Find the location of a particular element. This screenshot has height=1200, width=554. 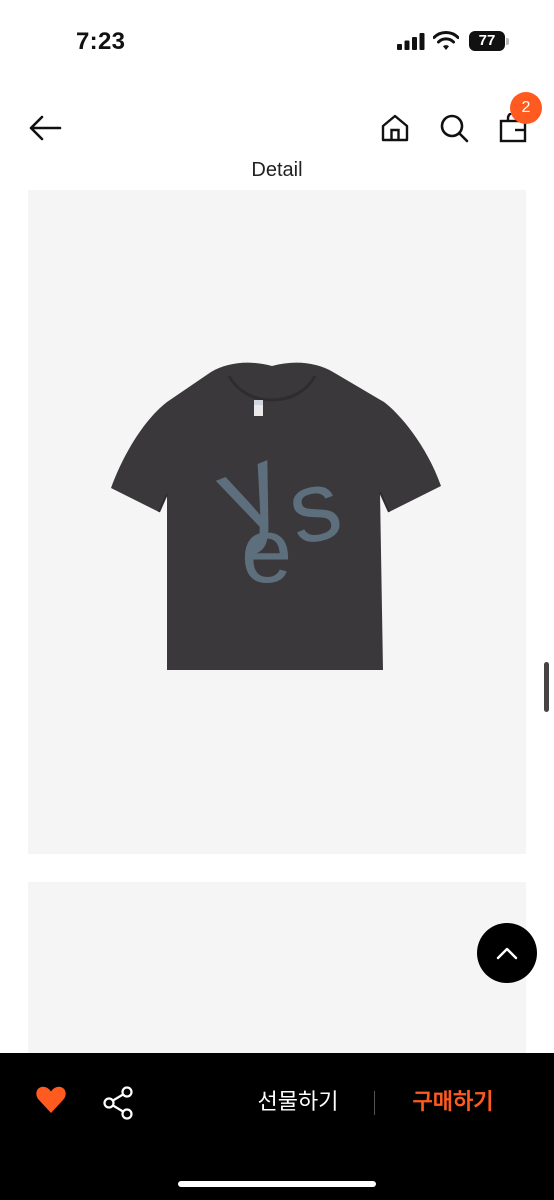

search-icon is located at coordinates (454, 128).